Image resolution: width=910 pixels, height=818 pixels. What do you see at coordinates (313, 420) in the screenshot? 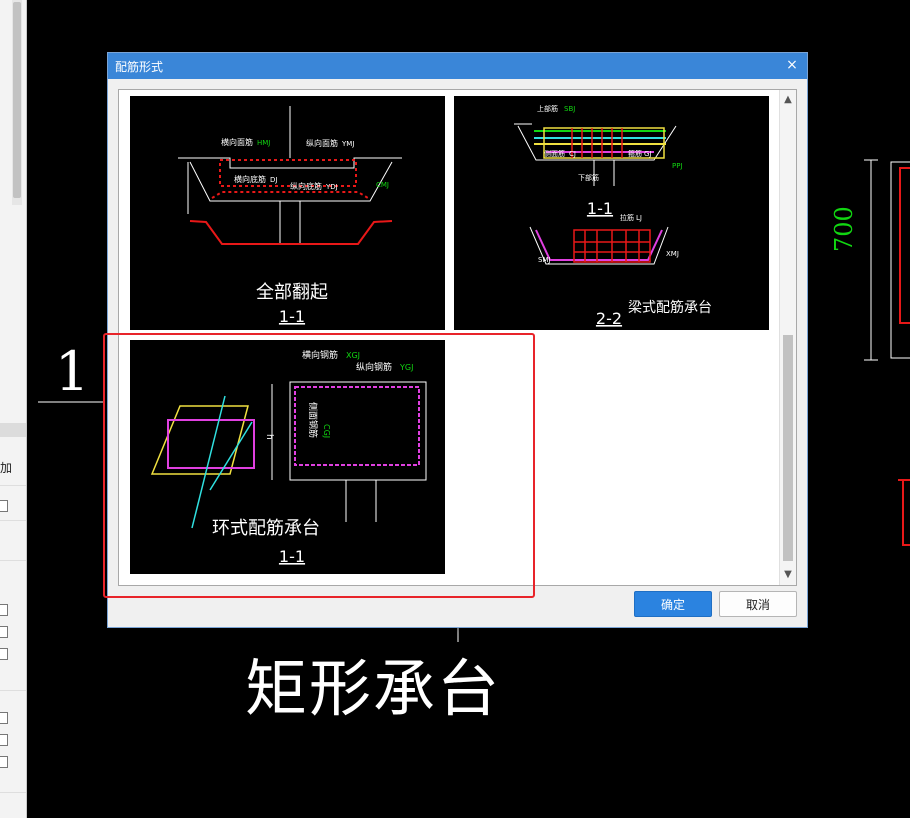
I see `label-side: 侧面钢筋` at bounding box center [313, 420].